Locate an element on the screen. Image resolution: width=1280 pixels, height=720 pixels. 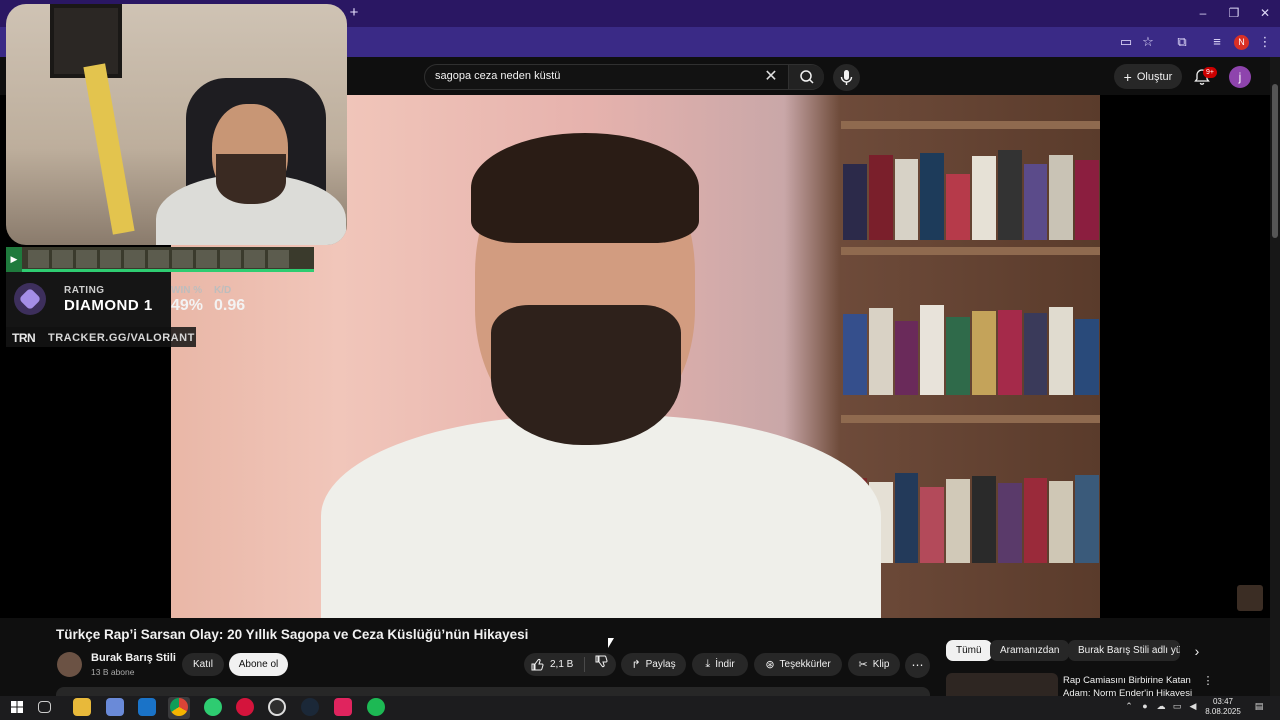
extensions-icon: ⧉ is located at coordinates (1182, 42).